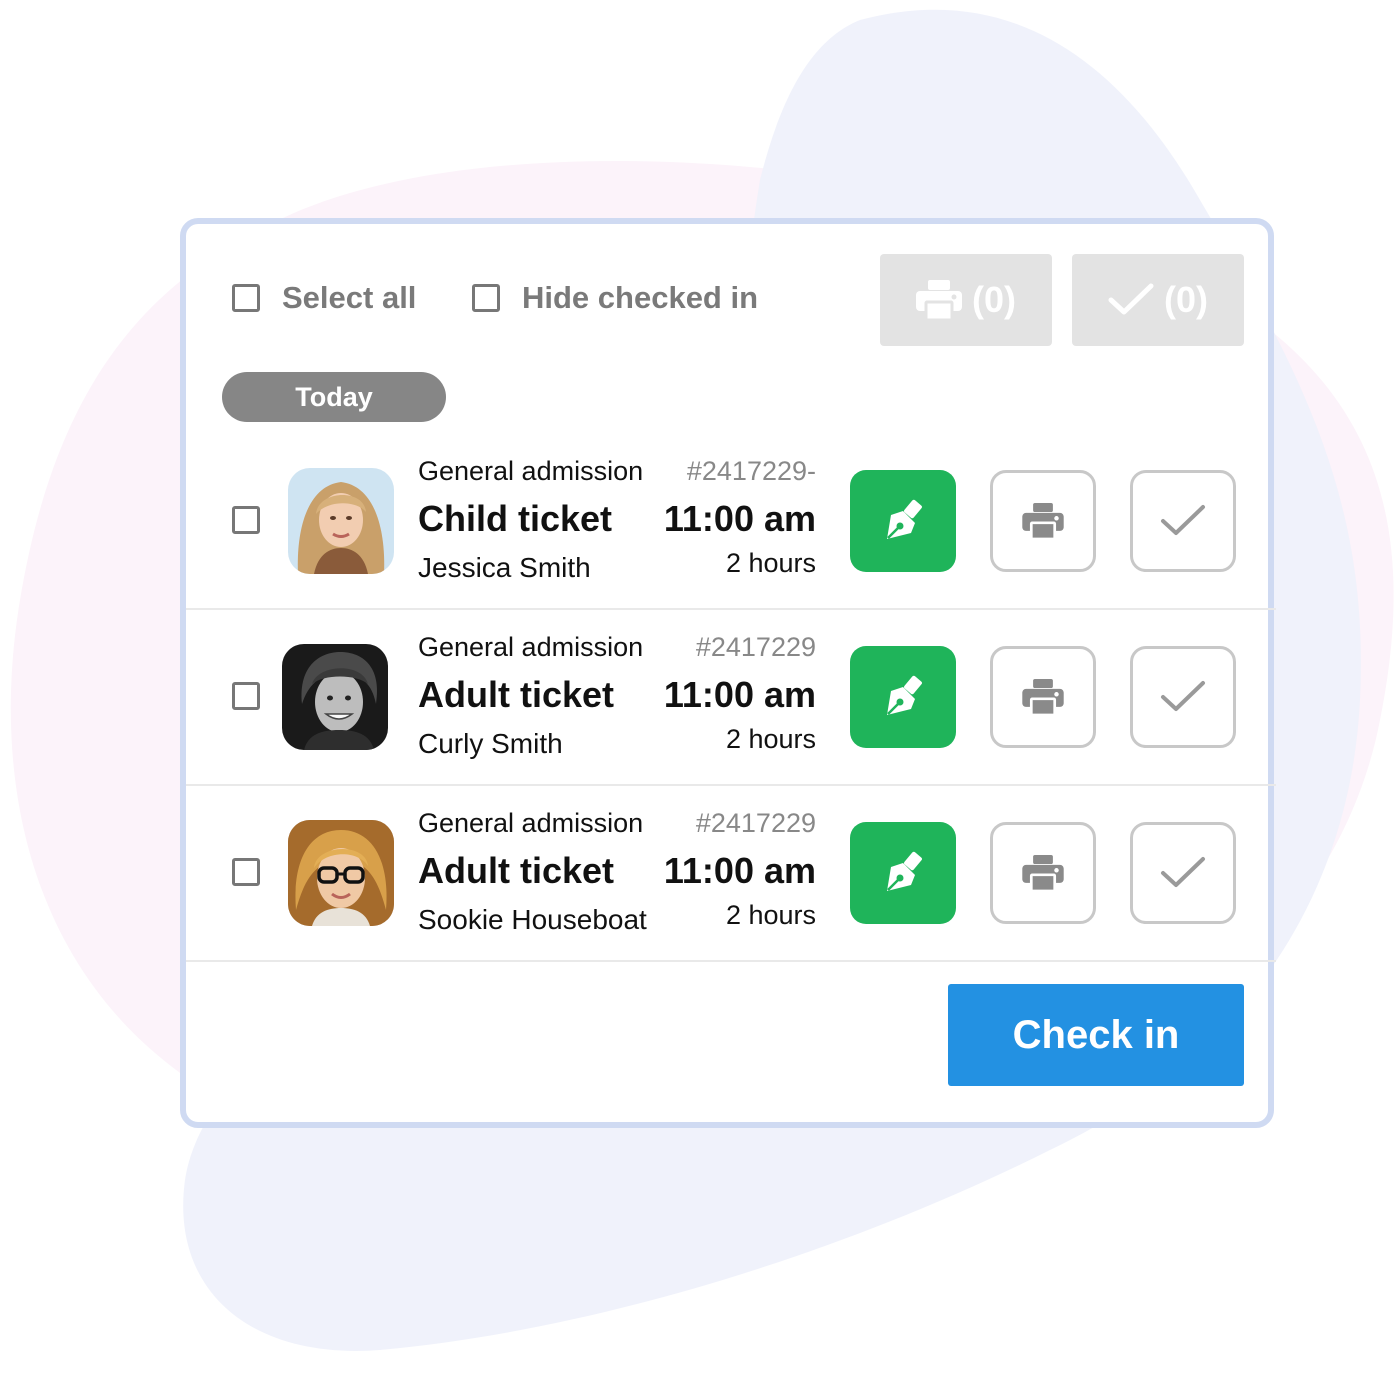 The image size is (1400, 1400). I want to click on ticket-number: #2417229-, so click(751, 471).